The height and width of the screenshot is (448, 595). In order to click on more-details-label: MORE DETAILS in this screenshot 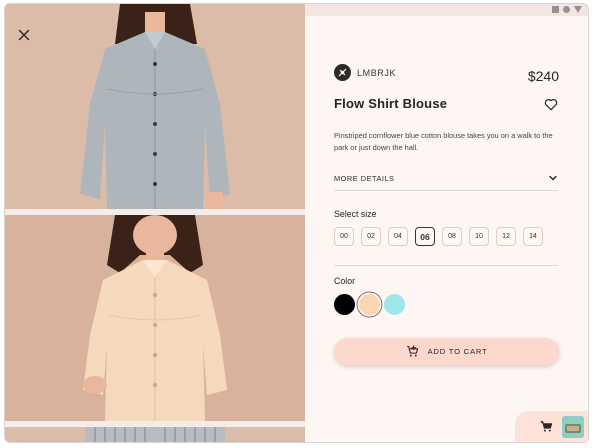, I will do `click(364, 178)`.